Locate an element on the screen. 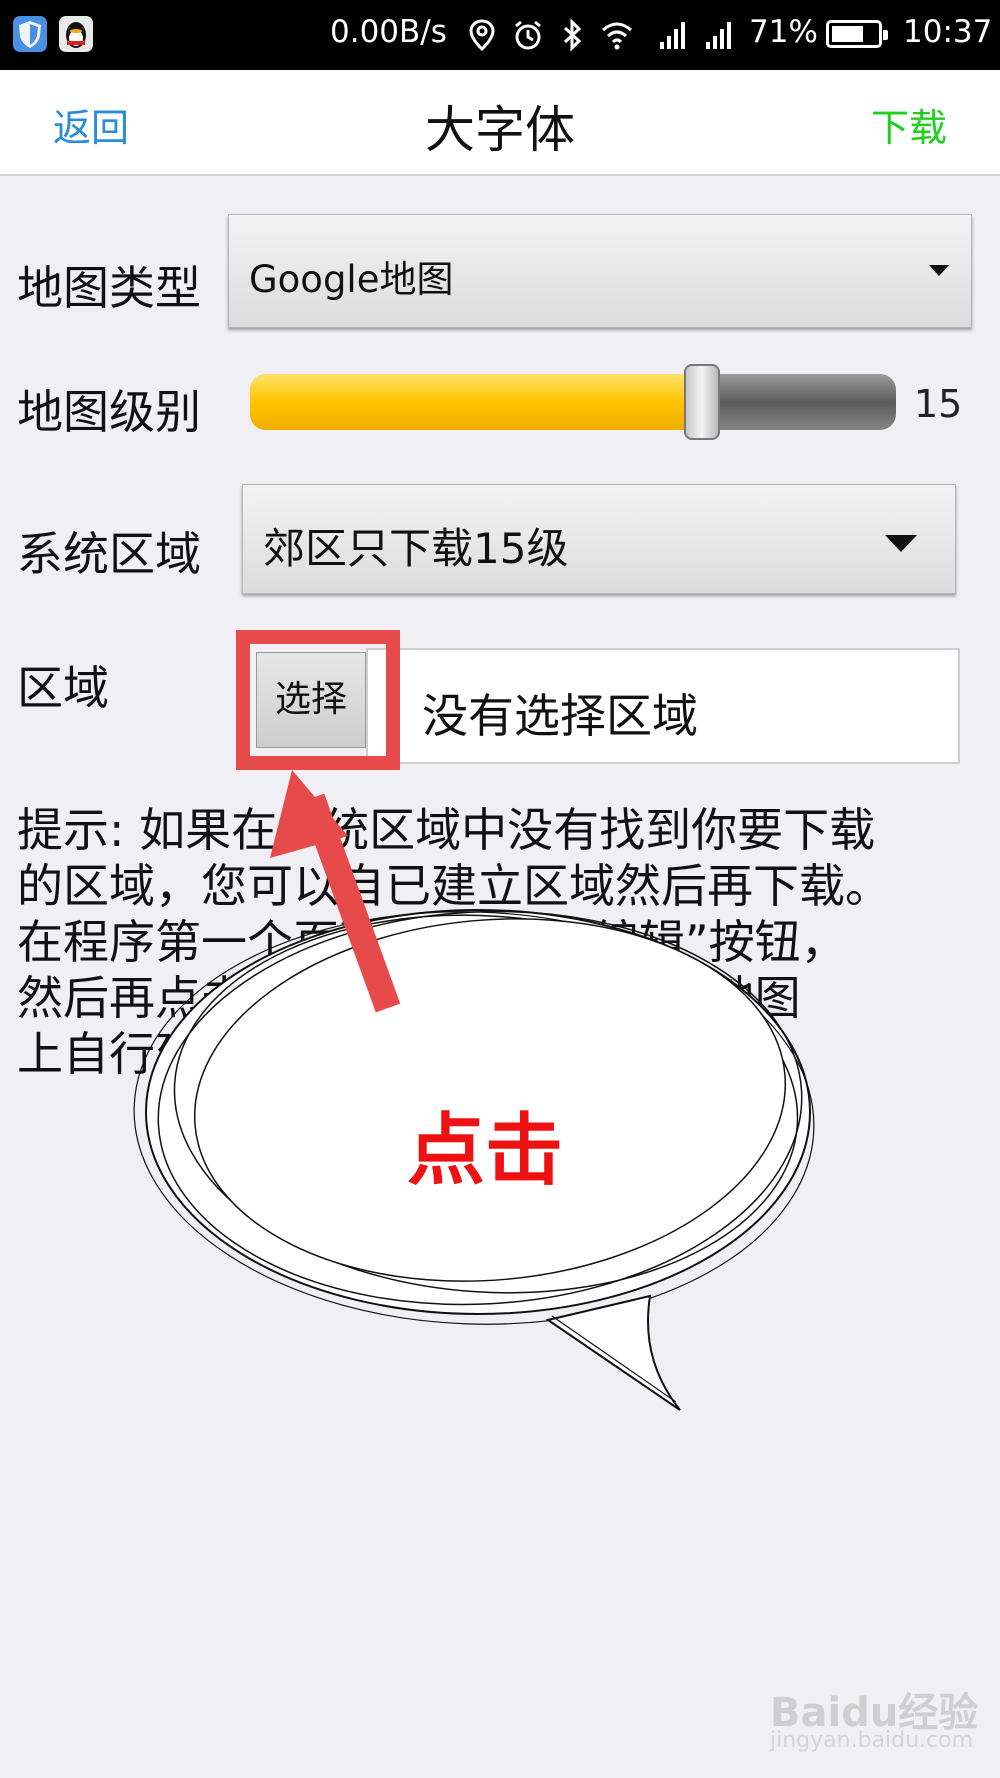  status-bar: 0.00B/s 71% 10:37 is located at coordinates (500, 35).